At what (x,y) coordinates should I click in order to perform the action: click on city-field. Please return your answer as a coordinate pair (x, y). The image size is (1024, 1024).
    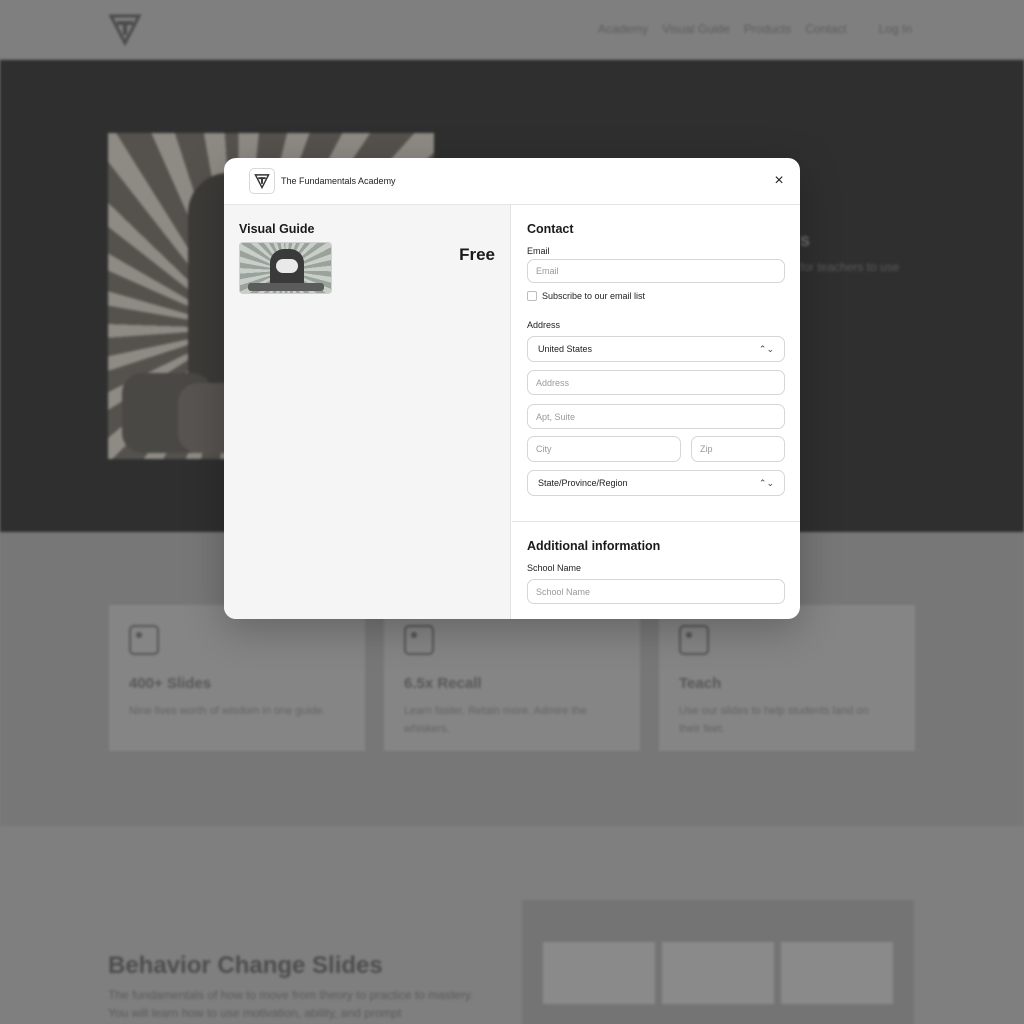
    Looking at the image, I should click on (604, 449).